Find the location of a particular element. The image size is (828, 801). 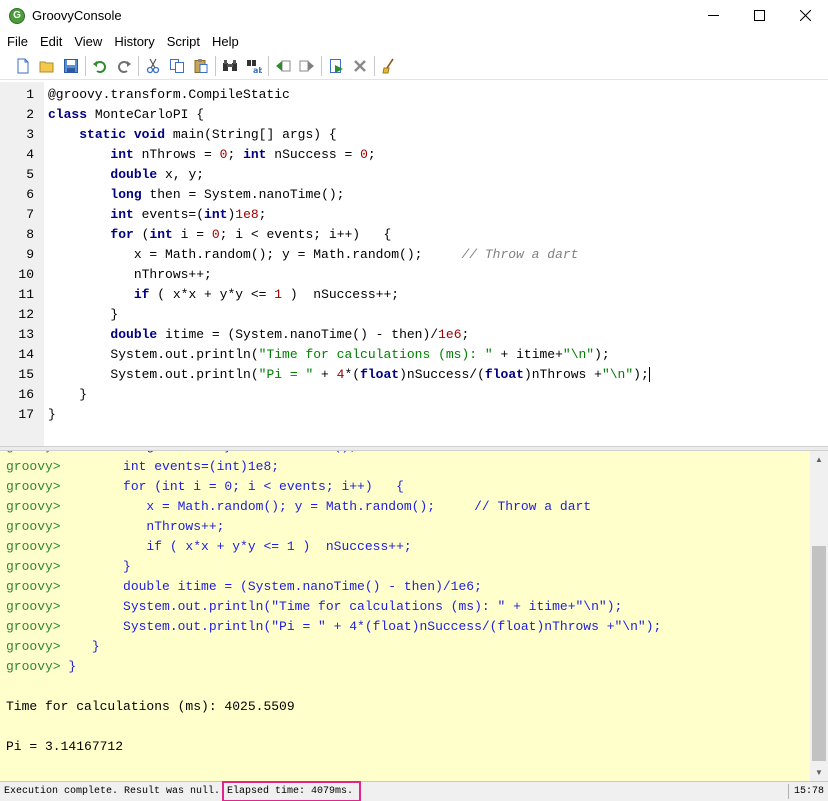

paste-button is located at coordinates (201, 66).